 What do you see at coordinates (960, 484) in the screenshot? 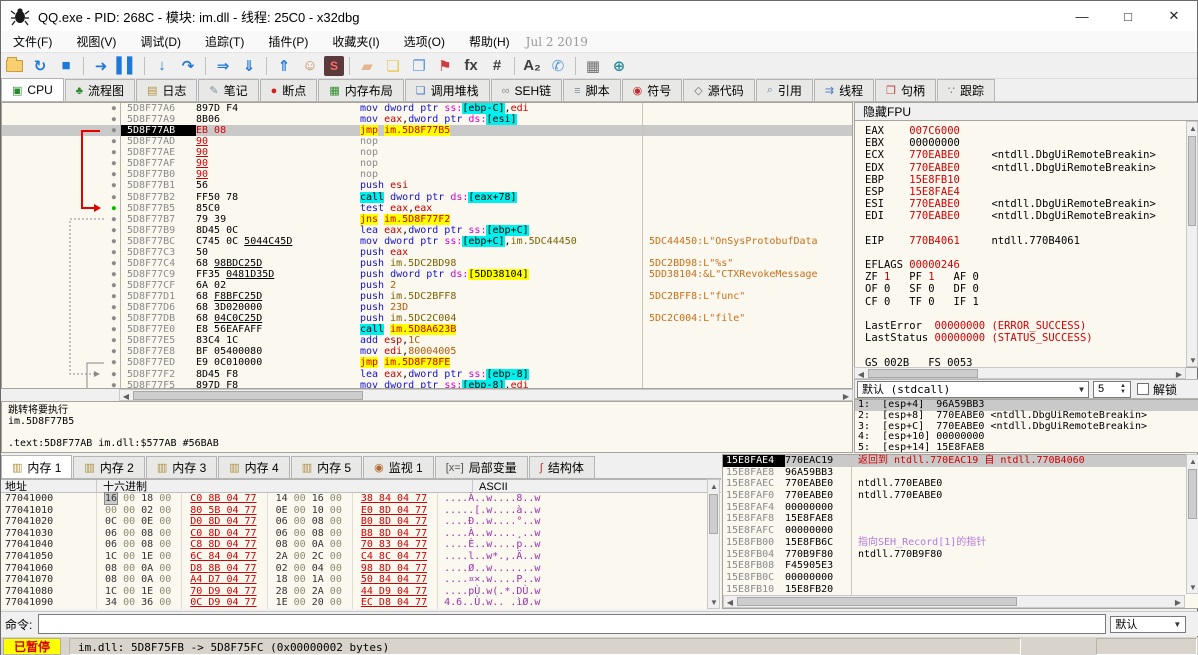
I see `stack-row: 15E8FAEC 770EABE0 ntdll.770EABE0` at bounding box center [960, 484].